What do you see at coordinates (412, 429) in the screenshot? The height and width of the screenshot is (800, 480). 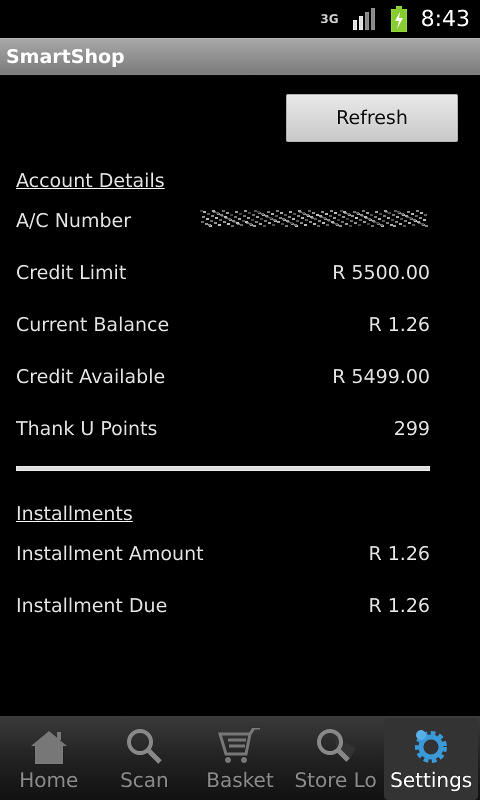 I see `field-value: 299` at bounding box center [412, 429].